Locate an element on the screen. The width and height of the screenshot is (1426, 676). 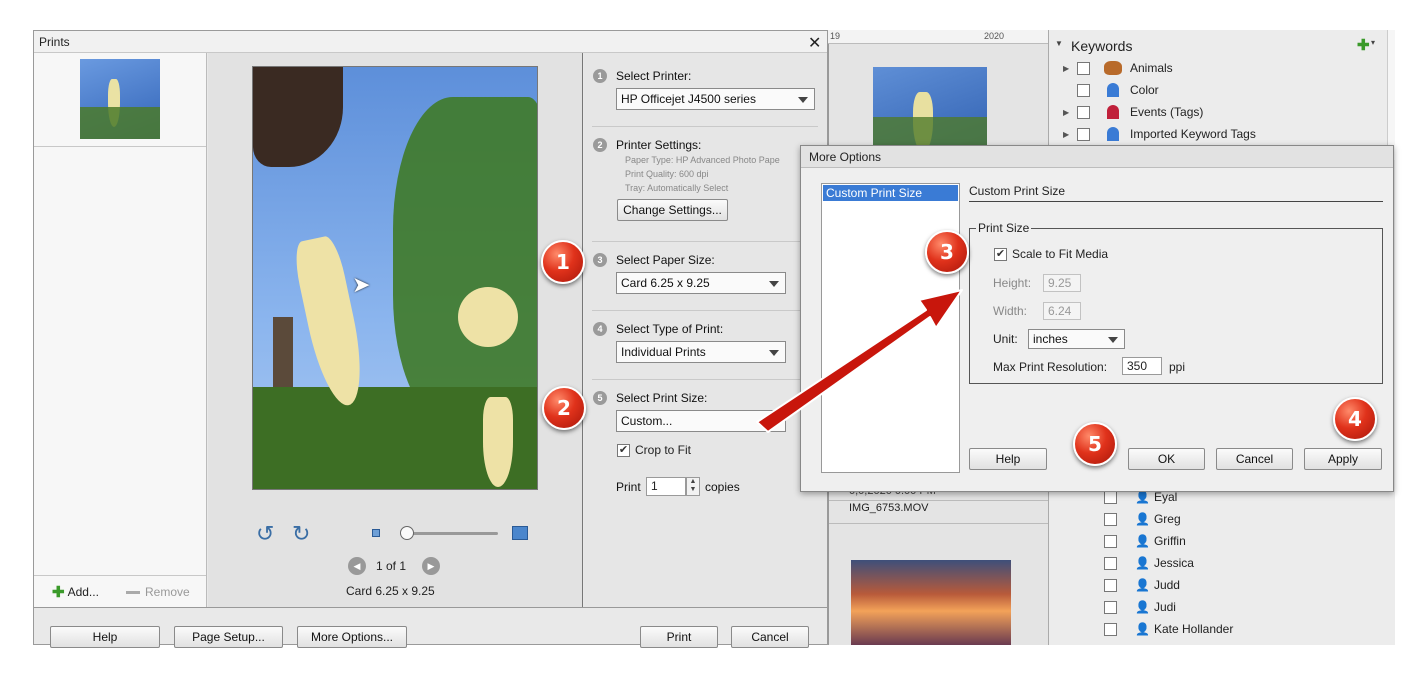
callout-badge: 2 is located at coordinates (564, 408).